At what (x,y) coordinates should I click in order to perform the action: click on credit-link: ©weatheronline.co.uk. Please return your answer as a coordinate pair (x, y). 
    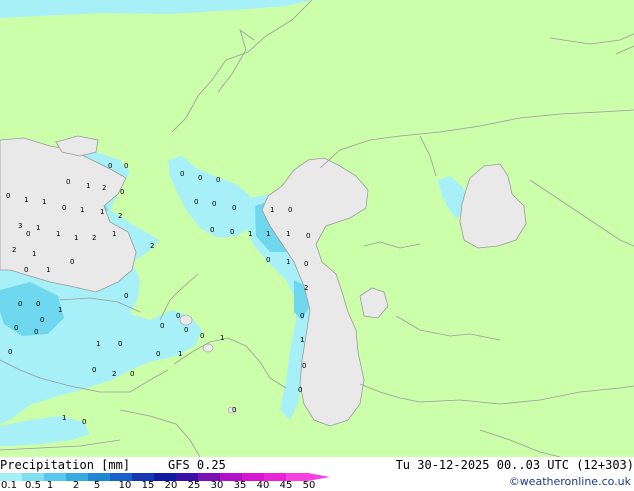
    Looking at the image, I should click on (570, 482).